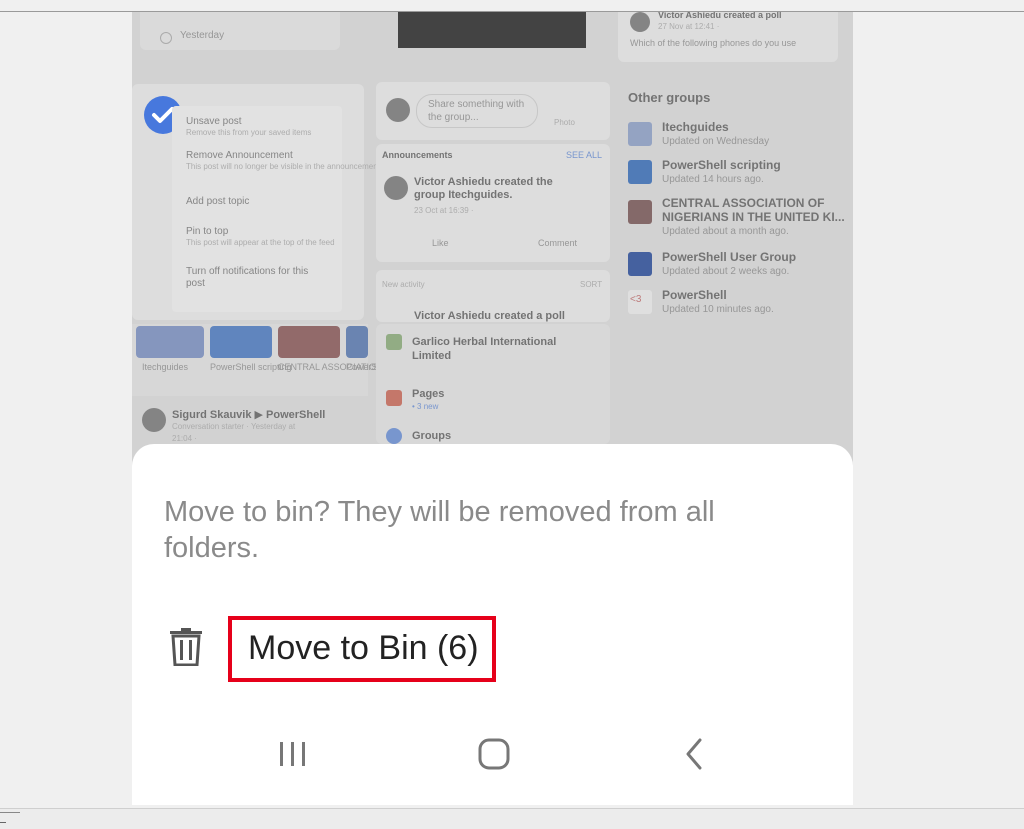  I want to click on bottom-strip, so click(512, 818).